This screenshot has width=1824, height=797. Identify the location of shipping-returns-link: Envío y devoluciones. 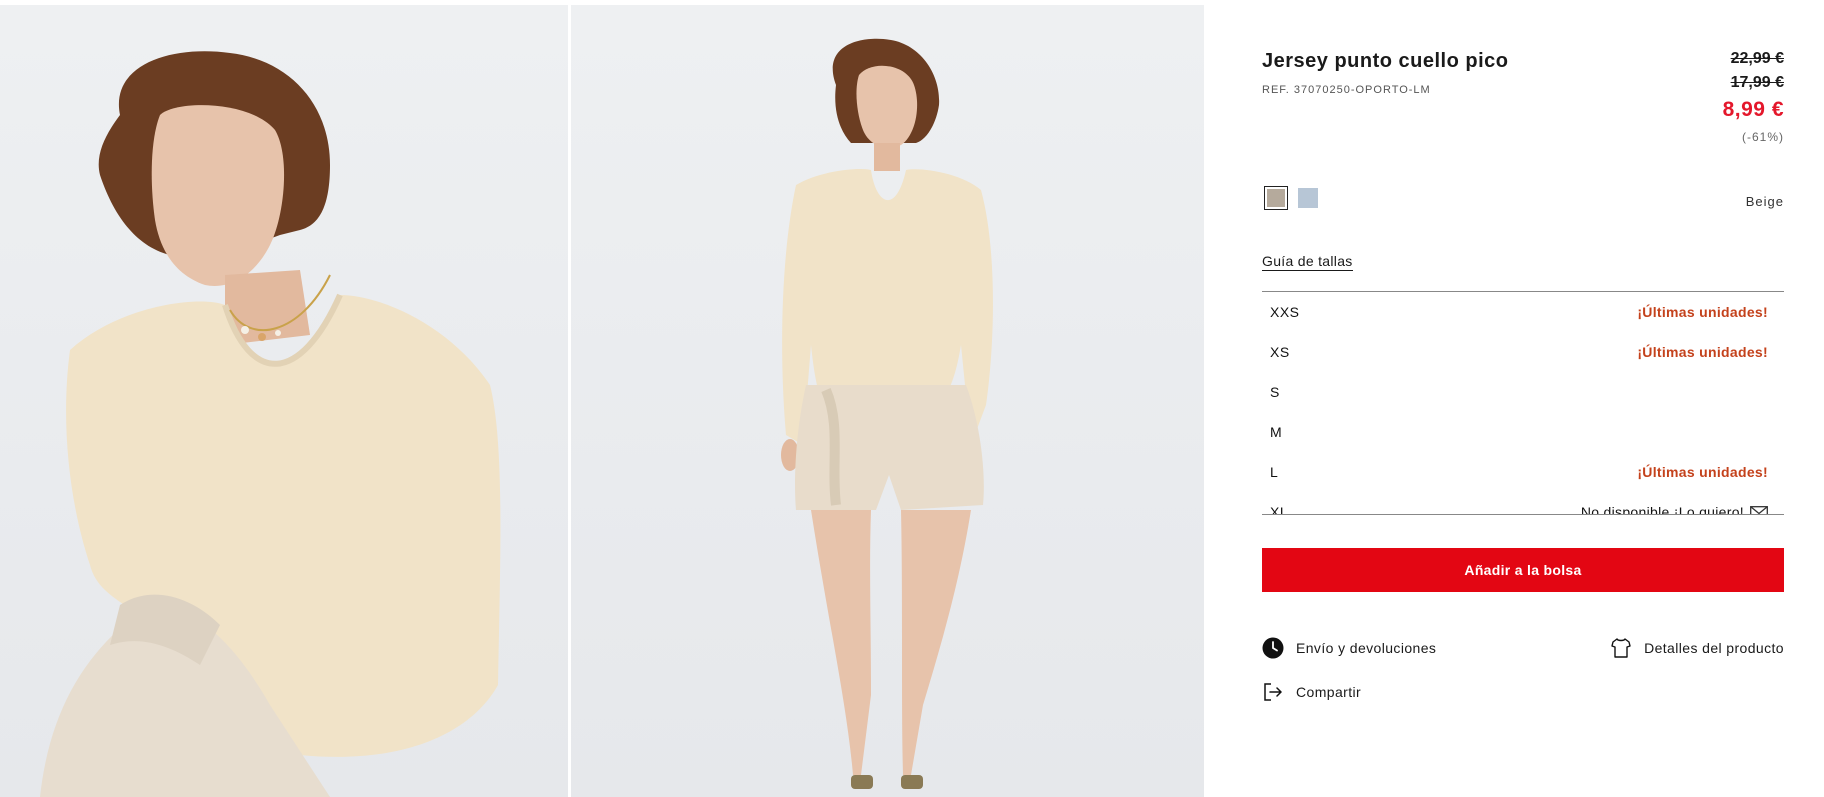
(1349, 648).